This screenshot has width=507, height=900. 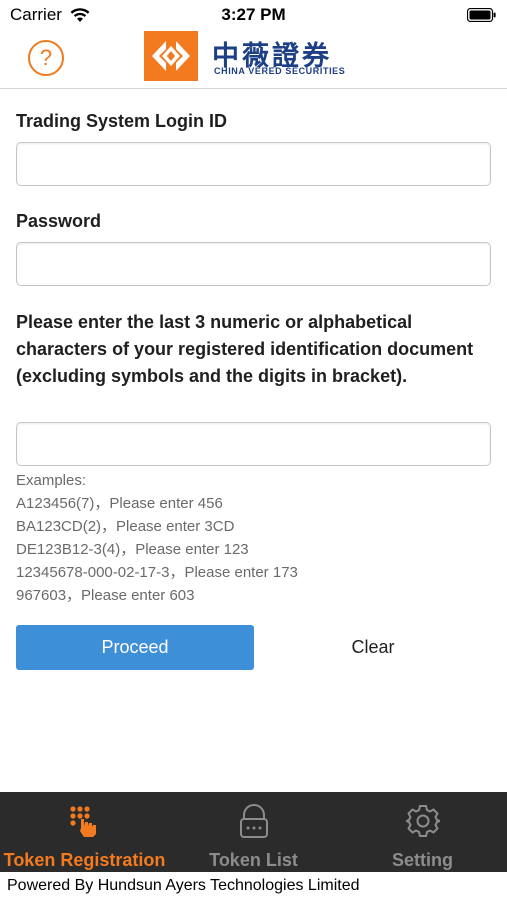 I want to click on id-digits-input, so click(x=253, y=444).